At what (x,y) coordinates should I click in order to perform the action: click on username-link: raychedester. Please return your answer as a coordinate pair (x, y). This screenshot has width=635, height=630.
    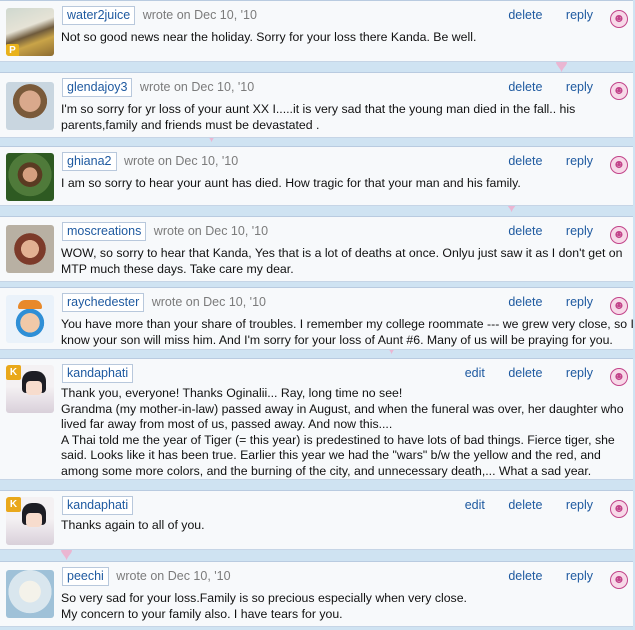
    Looking at the image, I should click on (103, 302).